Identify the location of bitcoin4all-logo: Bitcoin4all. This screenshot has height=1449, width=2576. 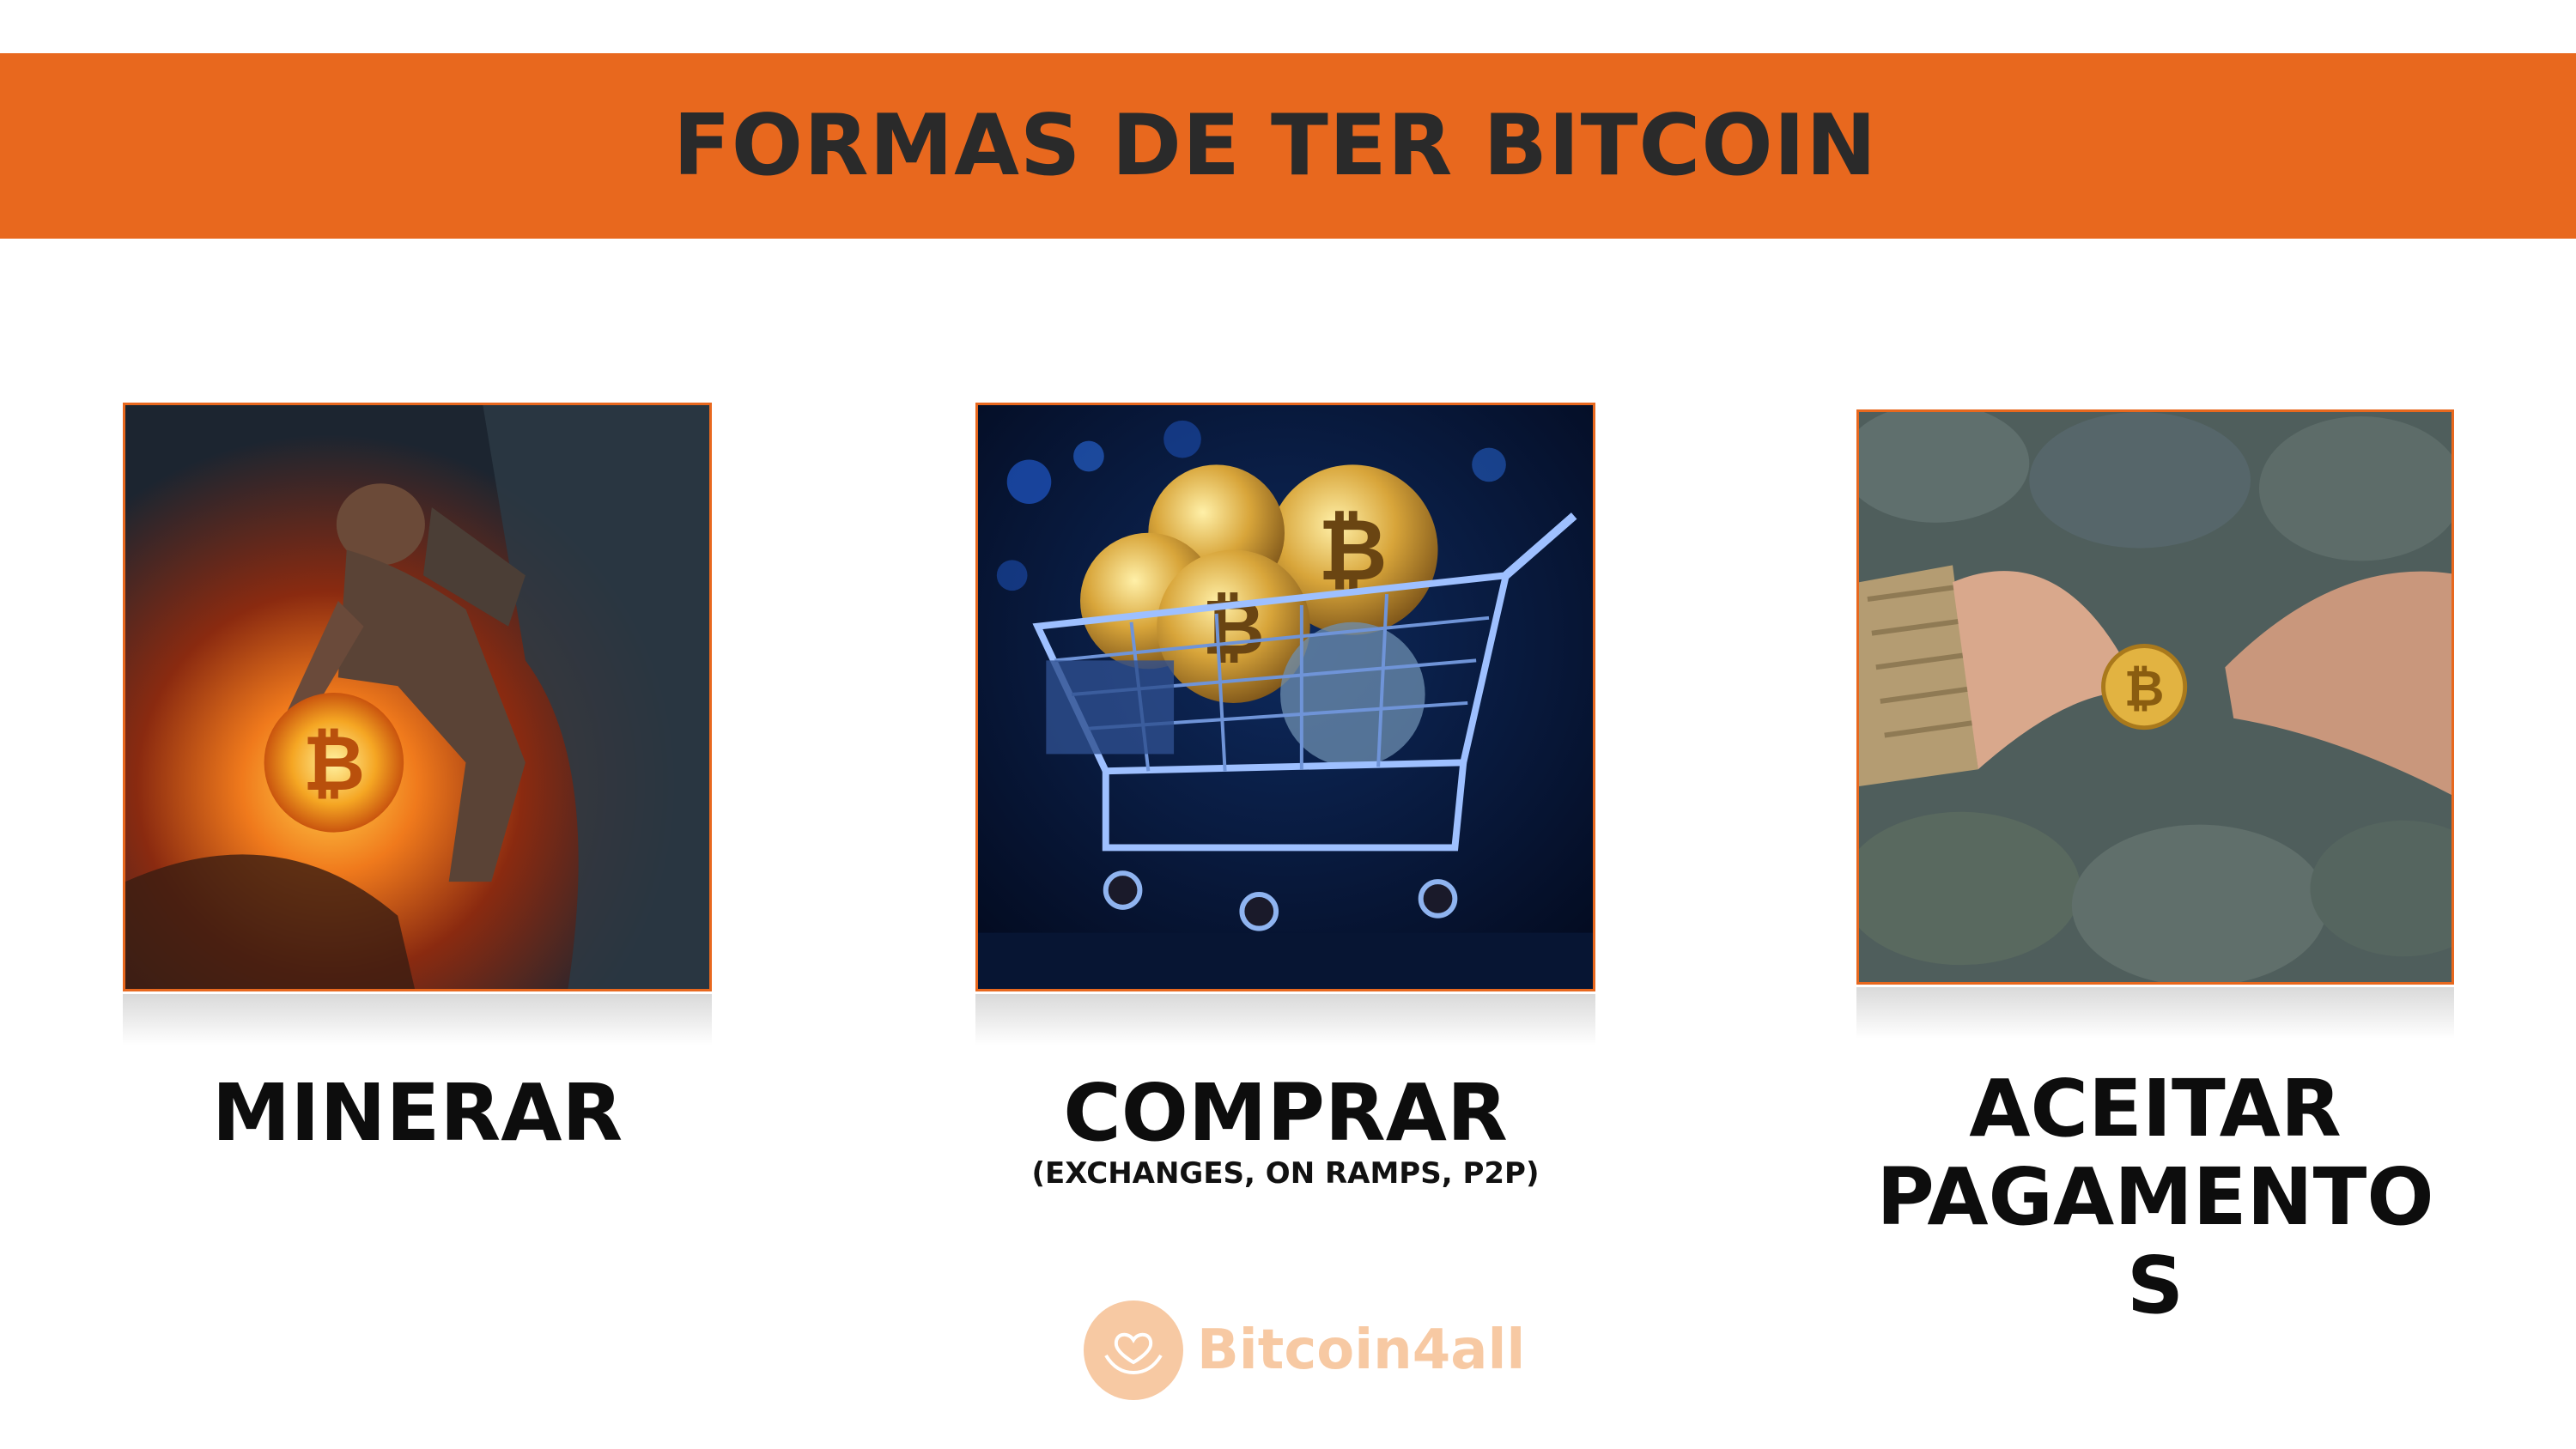
(1305, 1350).